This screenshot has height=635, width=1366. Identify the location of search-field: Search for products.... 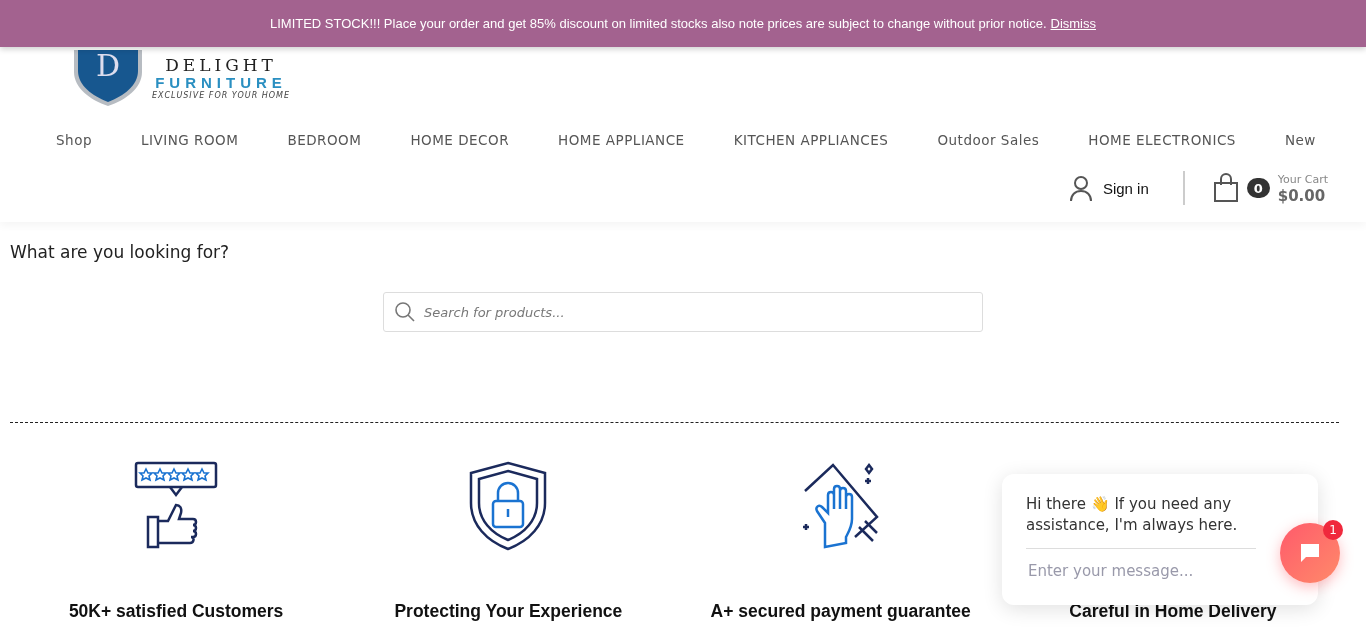
(683, 312).